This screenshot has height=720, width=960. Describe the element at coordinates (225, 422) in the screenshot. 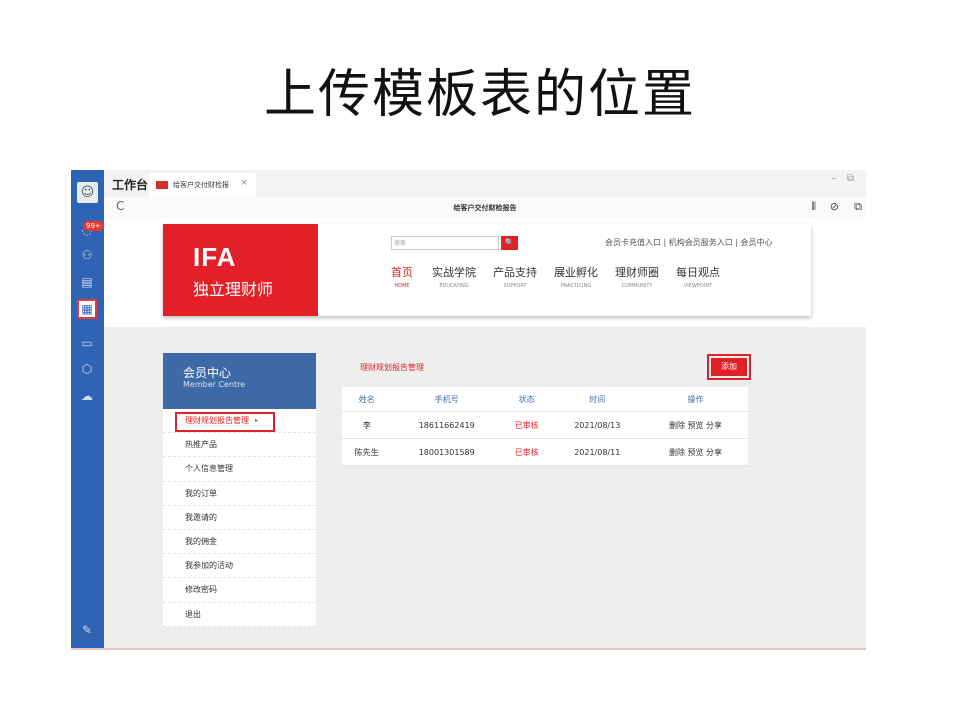

I see `highlight-box` at that location.